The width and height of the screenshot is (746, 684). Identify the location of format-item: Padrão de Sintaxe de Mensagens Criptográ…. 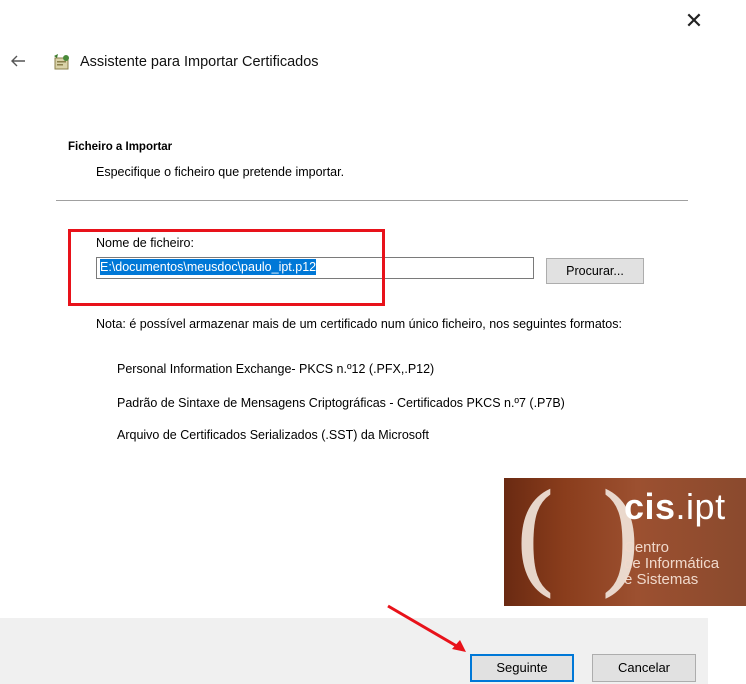
(341, 403).